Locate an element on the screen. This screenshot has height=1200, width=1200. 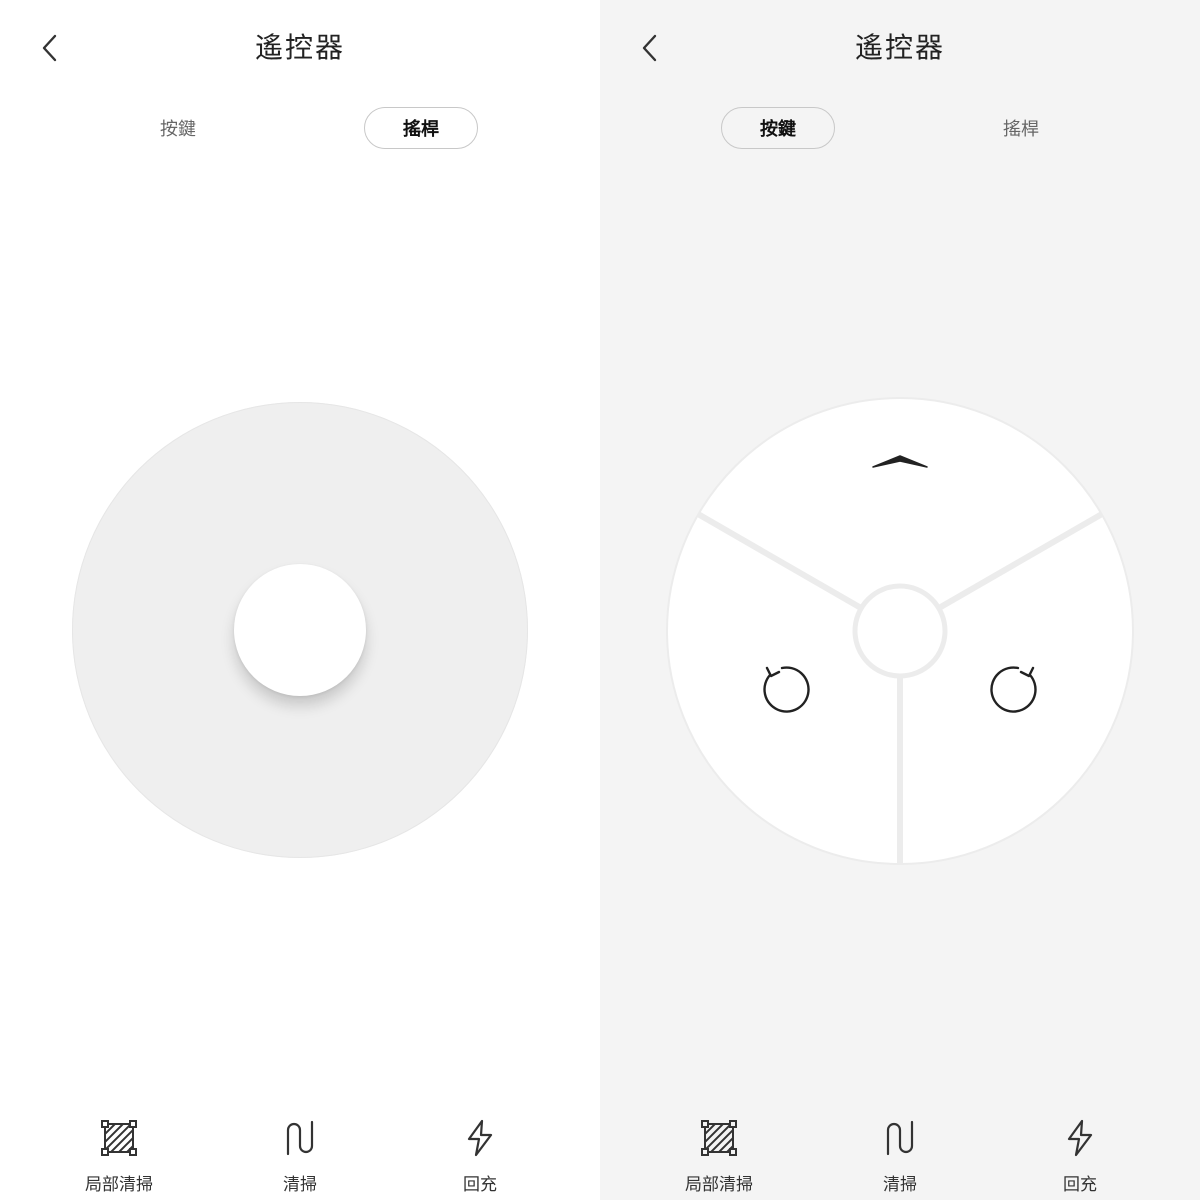
joystick-knob is located at coordinates (300, 630).